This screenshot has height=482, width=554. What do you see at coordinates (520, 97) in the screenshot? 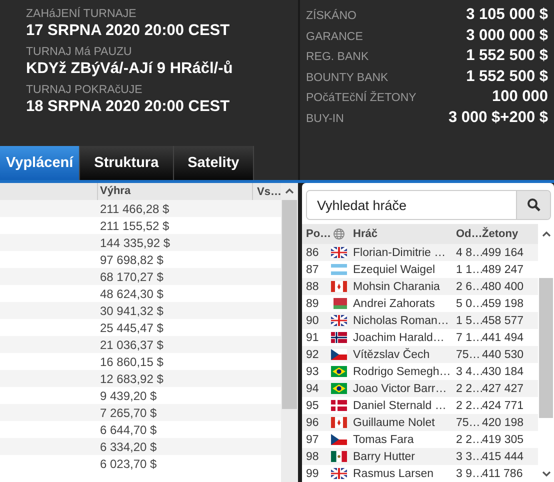
I see `stat-value: 100 000` at bounding box center [520, 97].